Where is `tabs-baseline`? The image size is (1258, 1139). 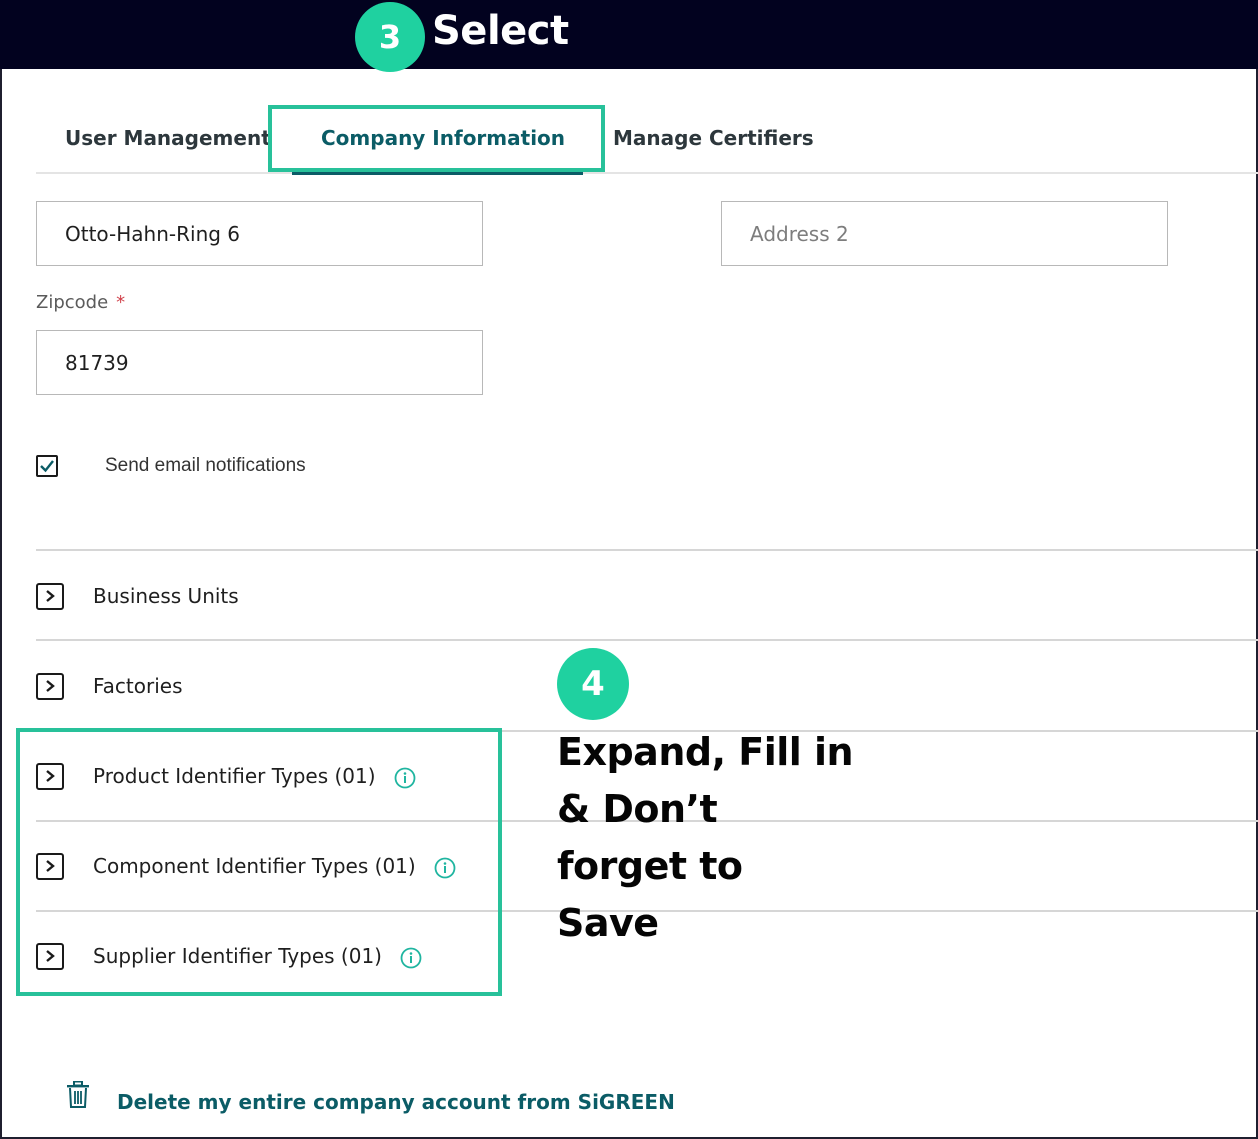 tabs-baseline is located at coordinates (647, 173).